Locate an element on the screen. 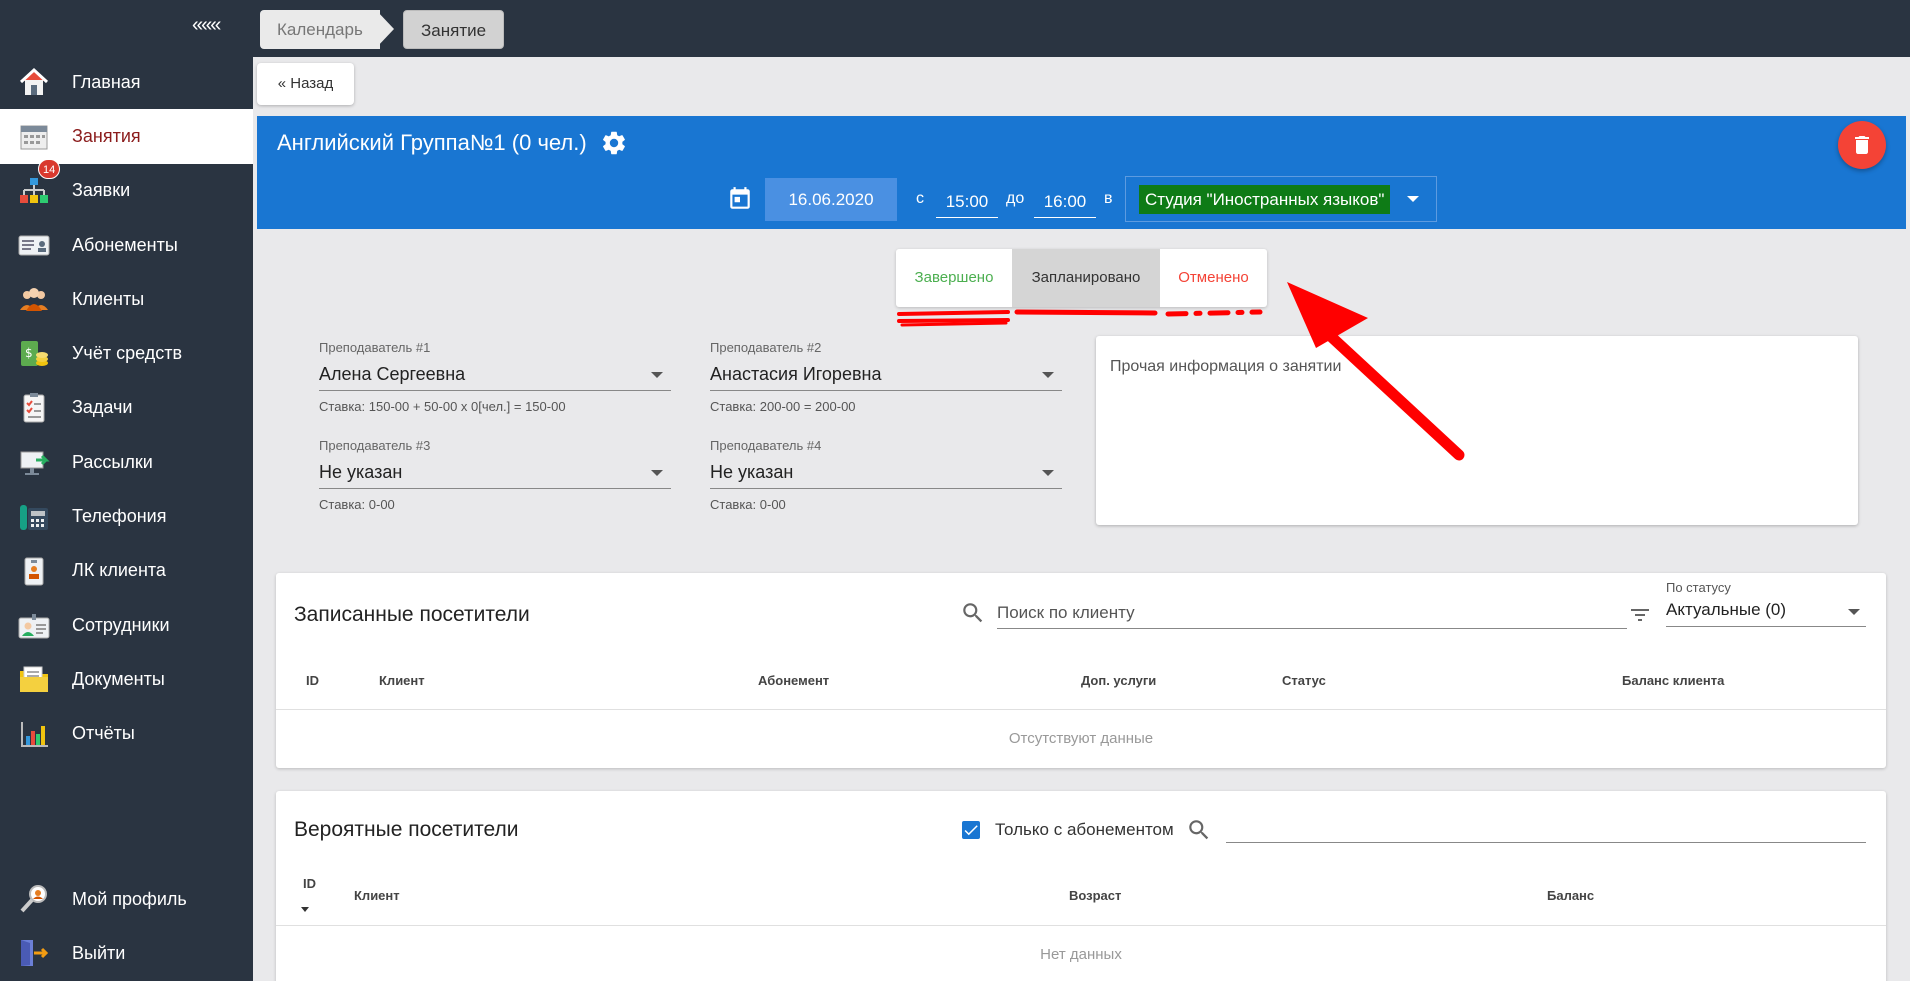 The image size is (1910, 981). sidebar-item-client-account: ЛК клиента is located at coordinates (126, 571).